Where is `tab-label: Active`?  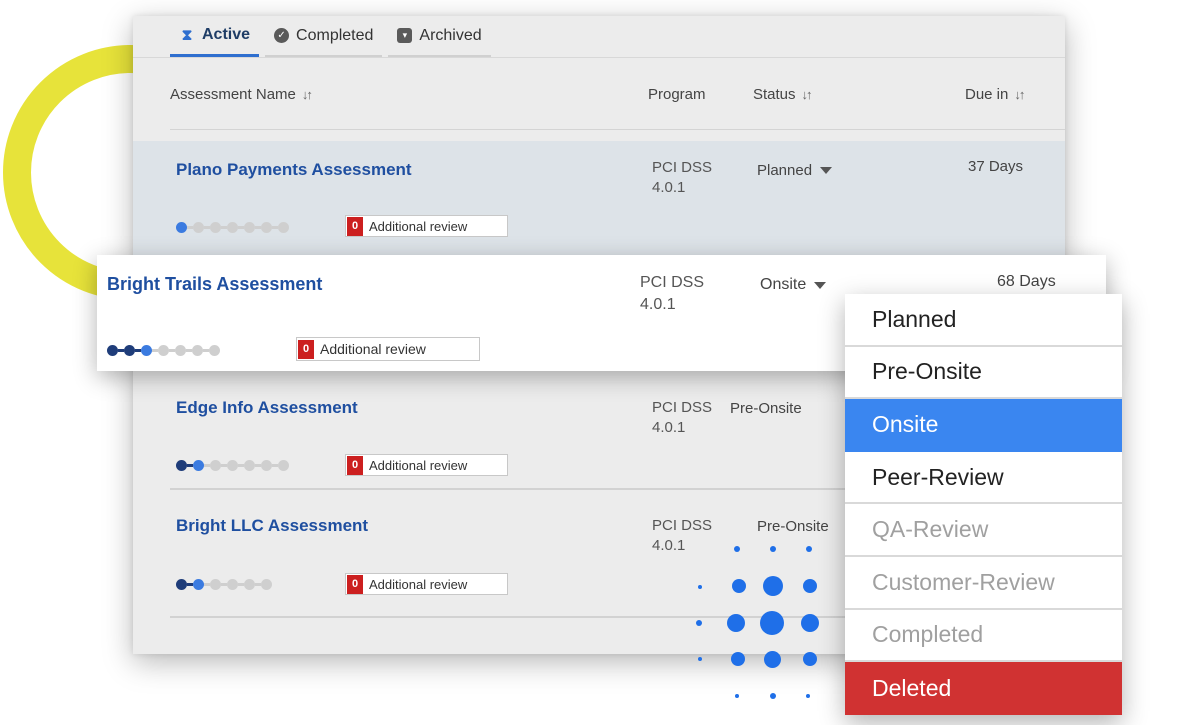
tab-label: Active is located at coordinates (226, 34).